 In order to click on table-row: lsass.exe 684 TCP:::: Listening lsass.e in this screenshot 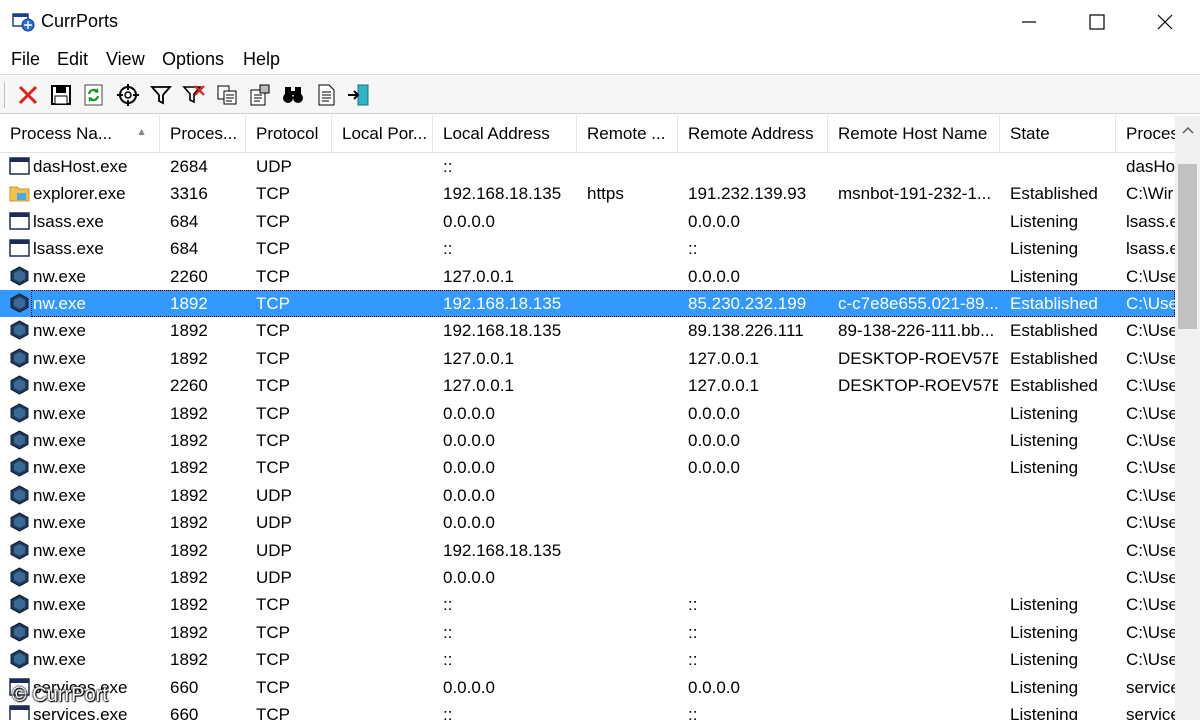, I will do `click(587, 248)`.